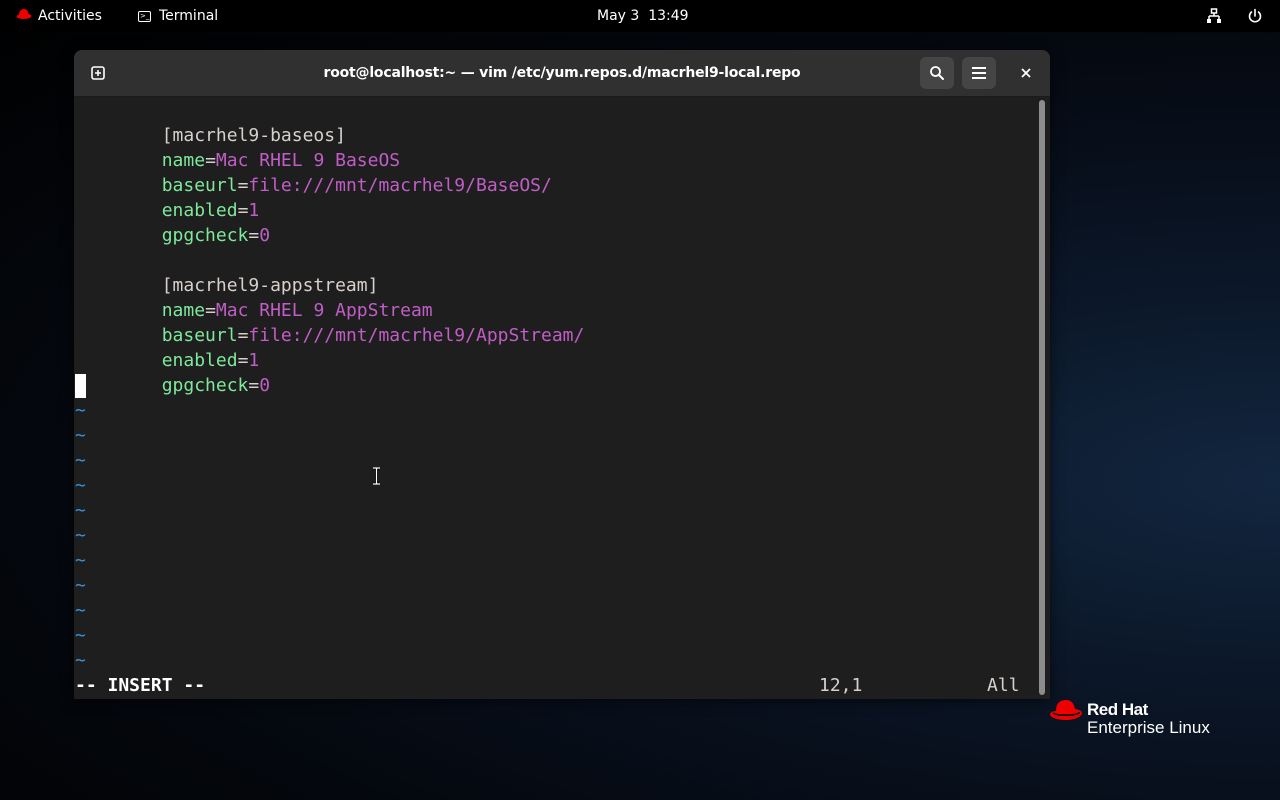  I want to click on search-icon, so click(937, 73).